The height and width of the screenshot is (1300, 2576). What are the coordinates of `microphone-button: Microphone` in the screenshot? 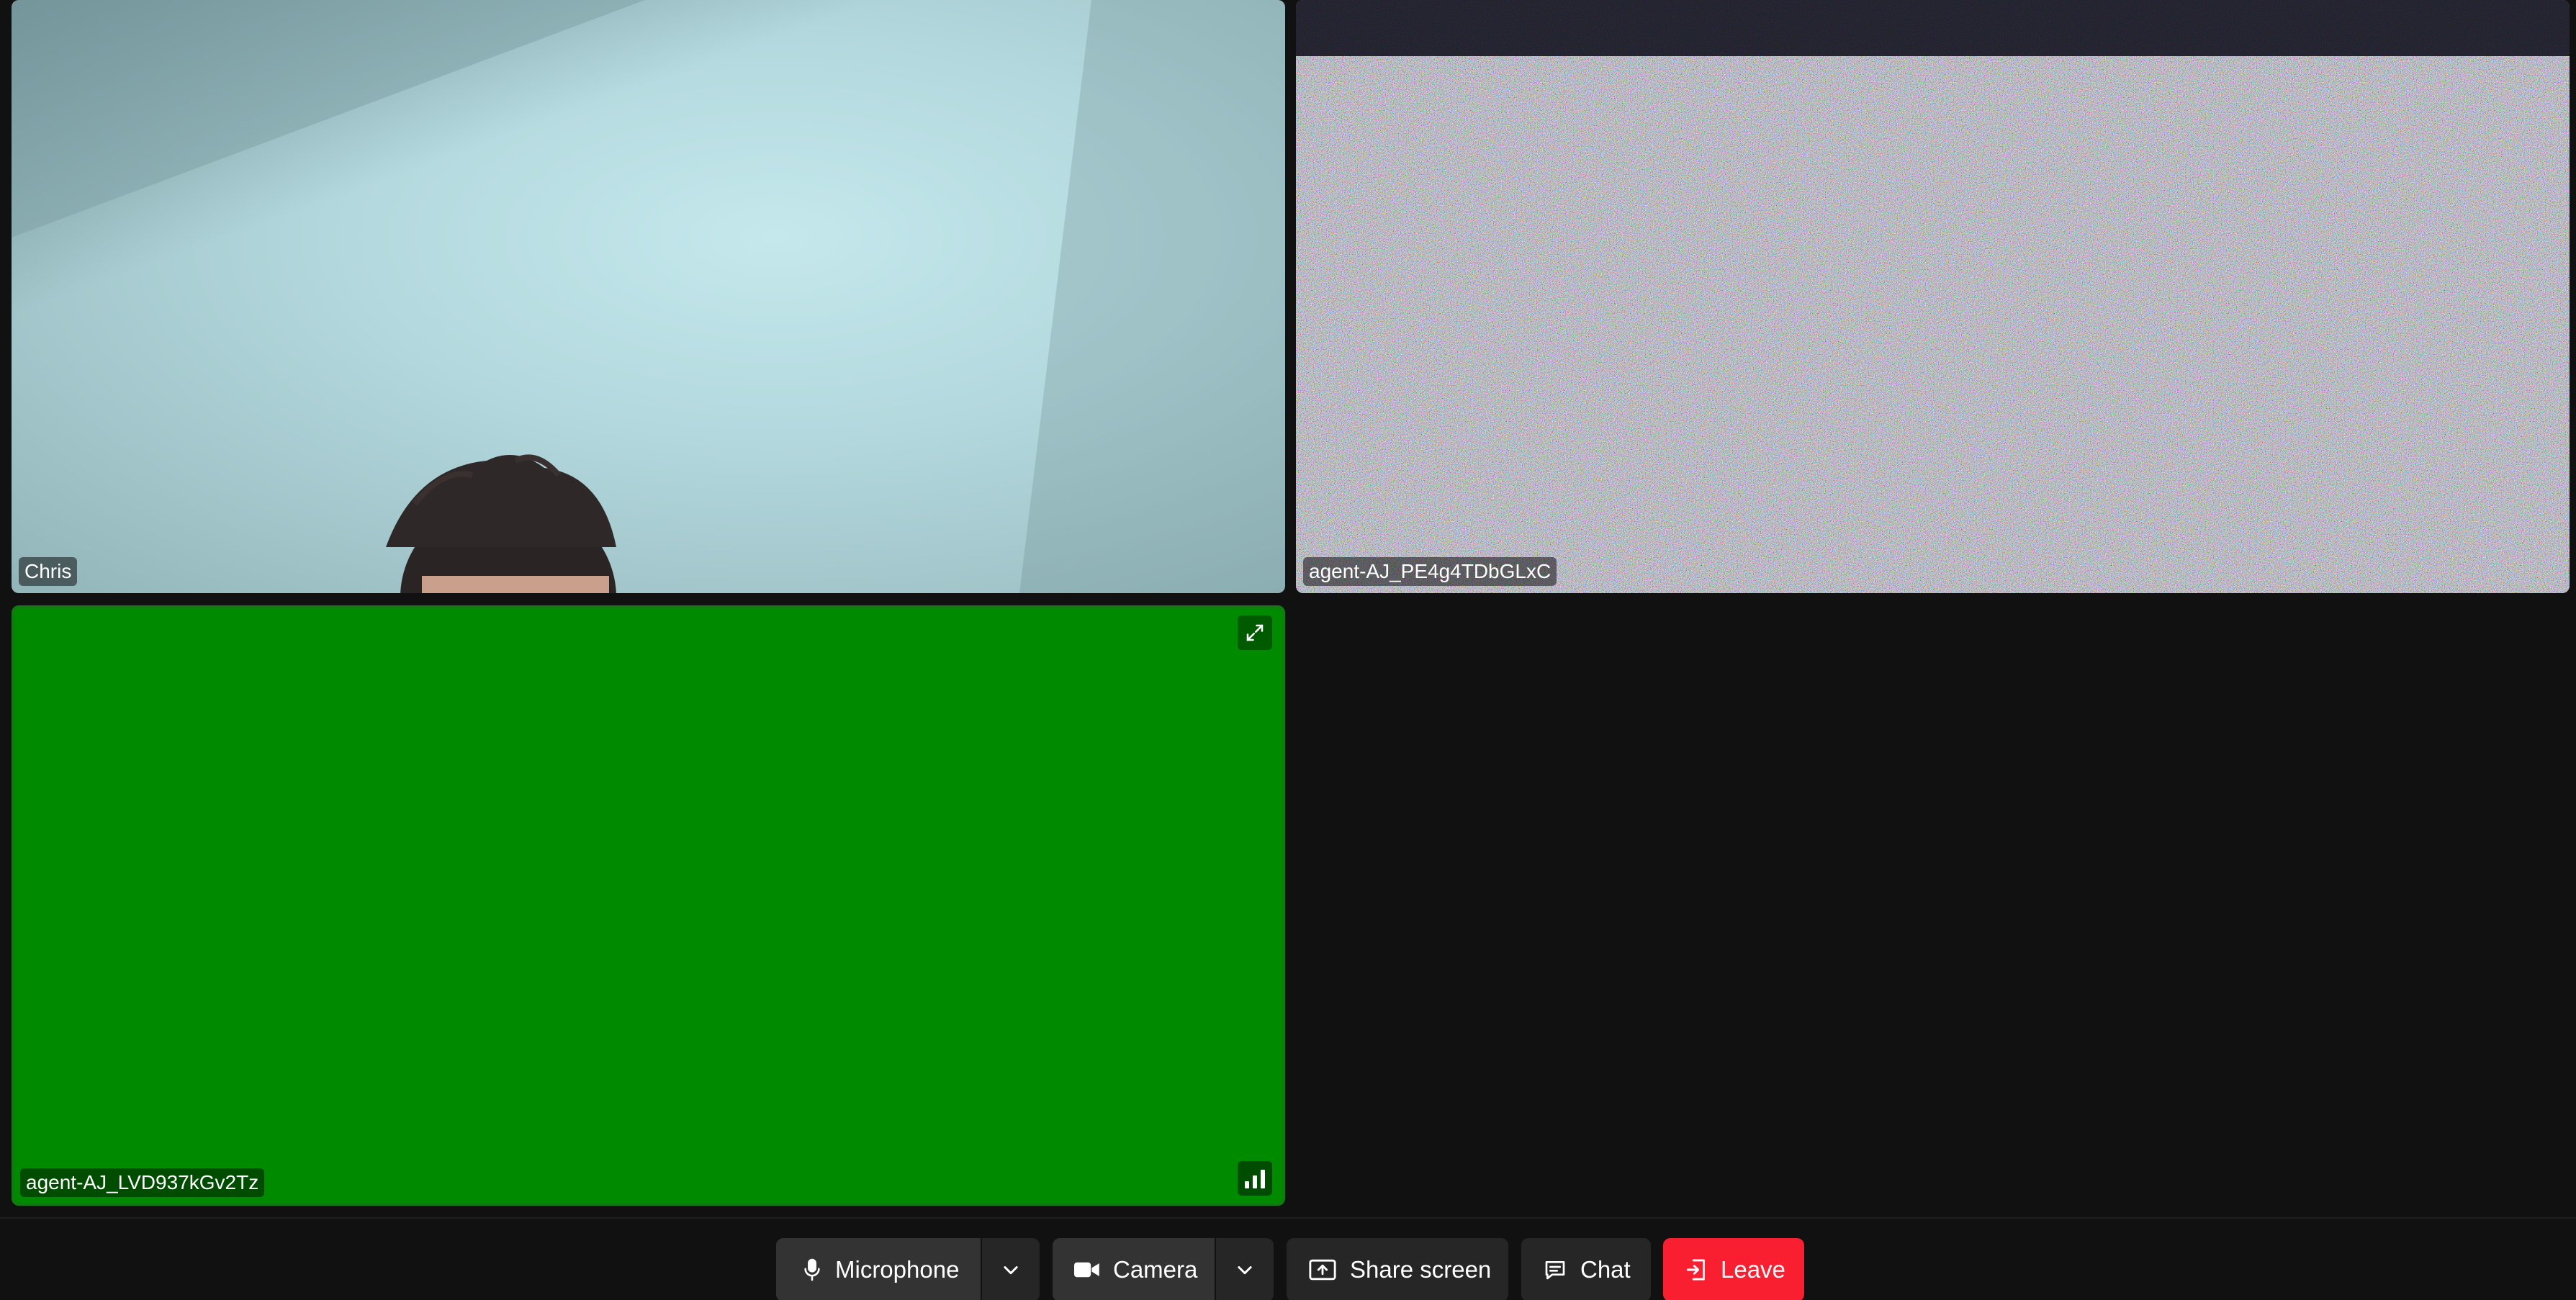 It's located at (878, 1269).